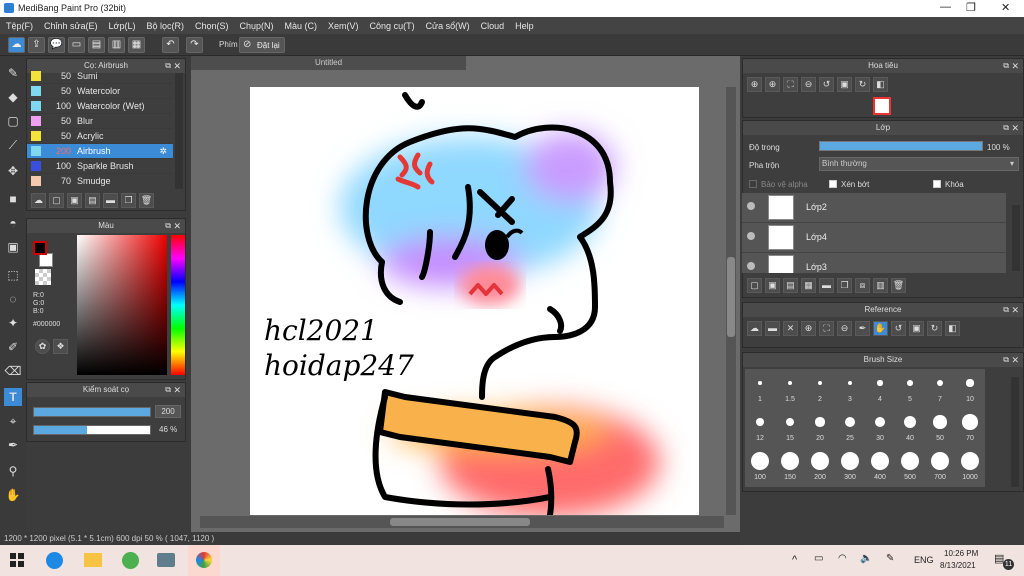  What do you see at coordinates (146, 200) in the screenshot?
I see `delete-brush-icon: 🗑` at bounding box center [146, 200].